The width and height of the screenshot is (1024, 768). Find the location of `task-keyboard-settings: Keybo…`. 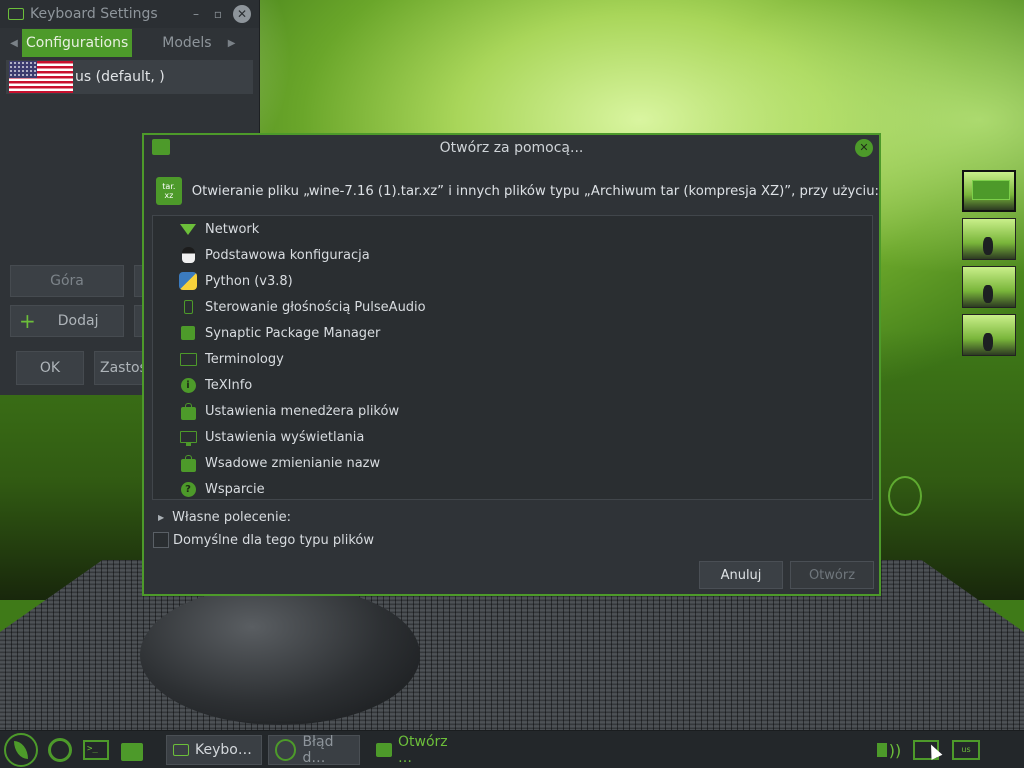

task-keyboard-settings: Keybo… is located at coordinates (214, 750).